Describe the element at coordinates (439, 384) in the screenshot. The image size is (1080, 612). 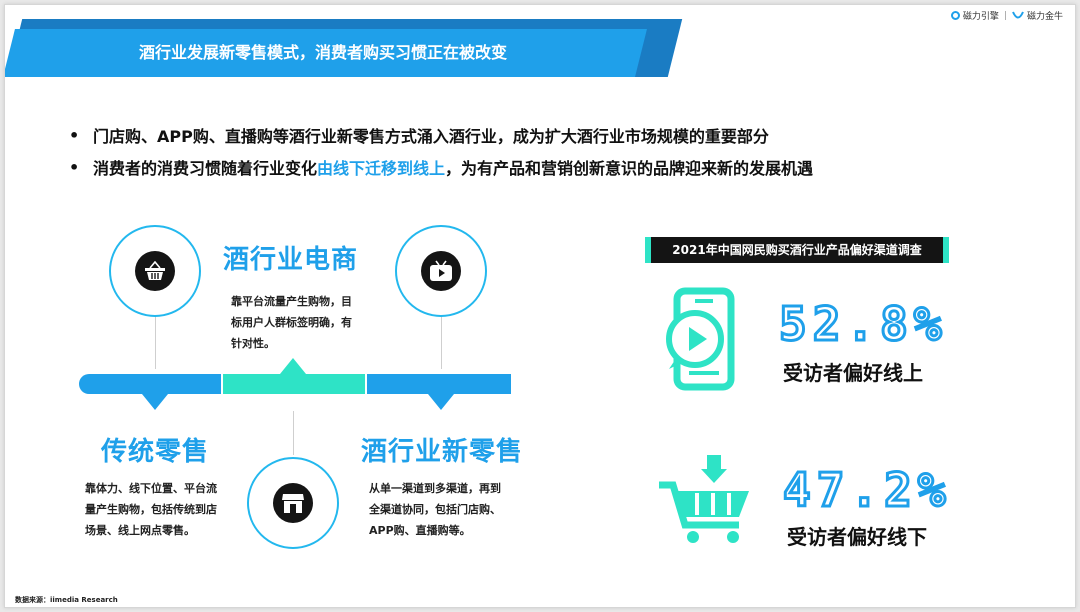
I see `timeline-segment-new-retail` at that location.